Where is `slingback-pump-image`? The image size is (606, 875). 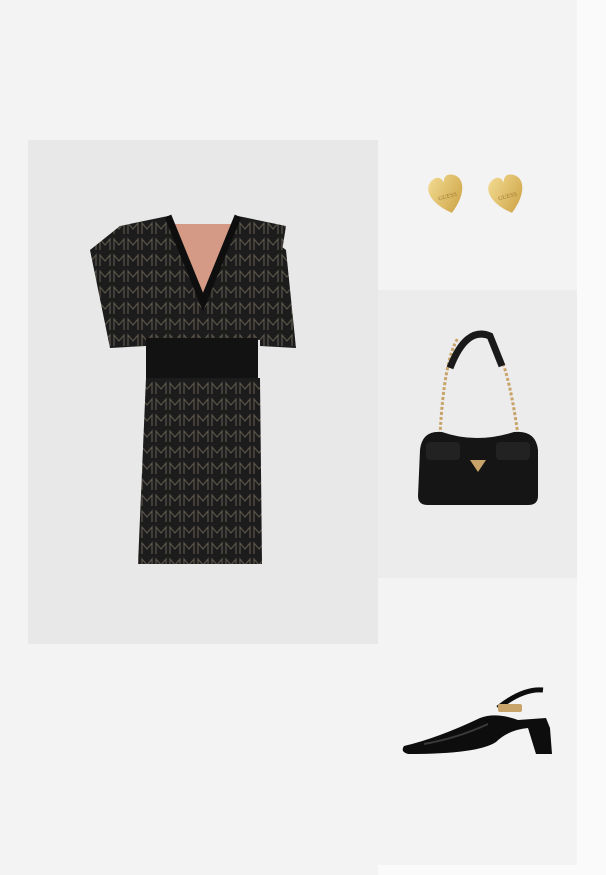 slingback-pump-image is located at coordinates (477, 720).